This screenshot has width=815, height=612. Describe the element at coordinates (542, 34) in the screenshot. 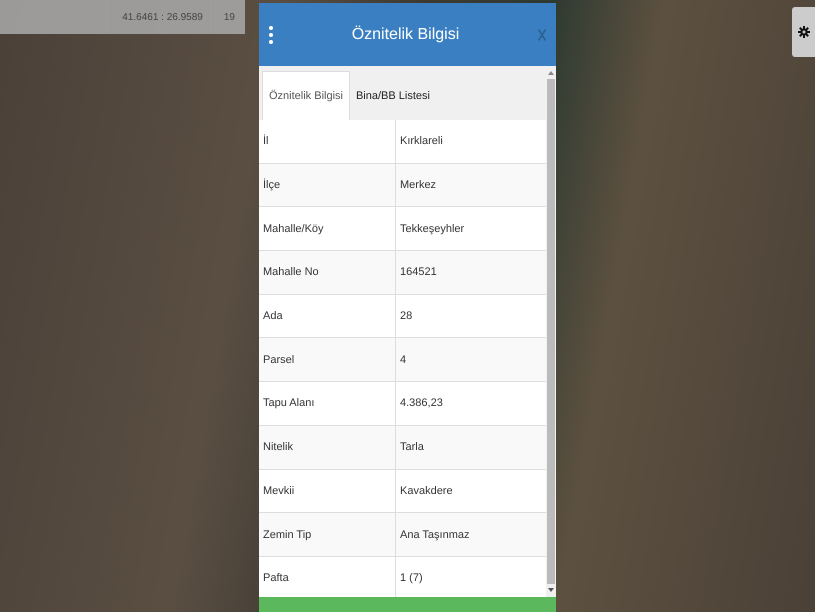

I see `close-icon` at that location.